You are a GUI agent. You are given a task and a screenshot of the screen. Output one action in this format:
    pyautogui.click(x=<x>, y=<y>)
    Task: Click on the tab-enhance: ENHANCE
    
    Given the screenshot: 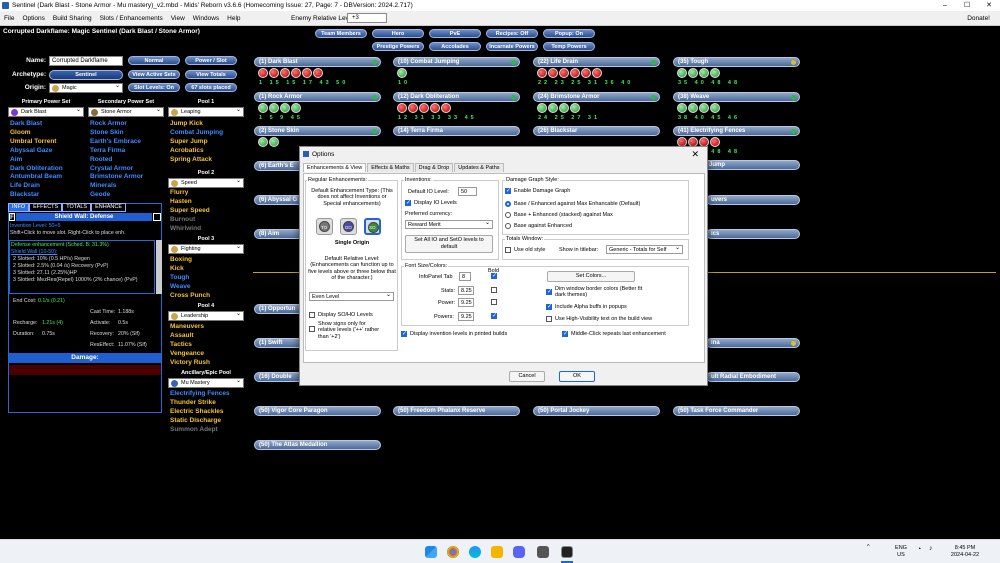 What is the action you would take?
    pyautogui.click(x=108, y=207)
    